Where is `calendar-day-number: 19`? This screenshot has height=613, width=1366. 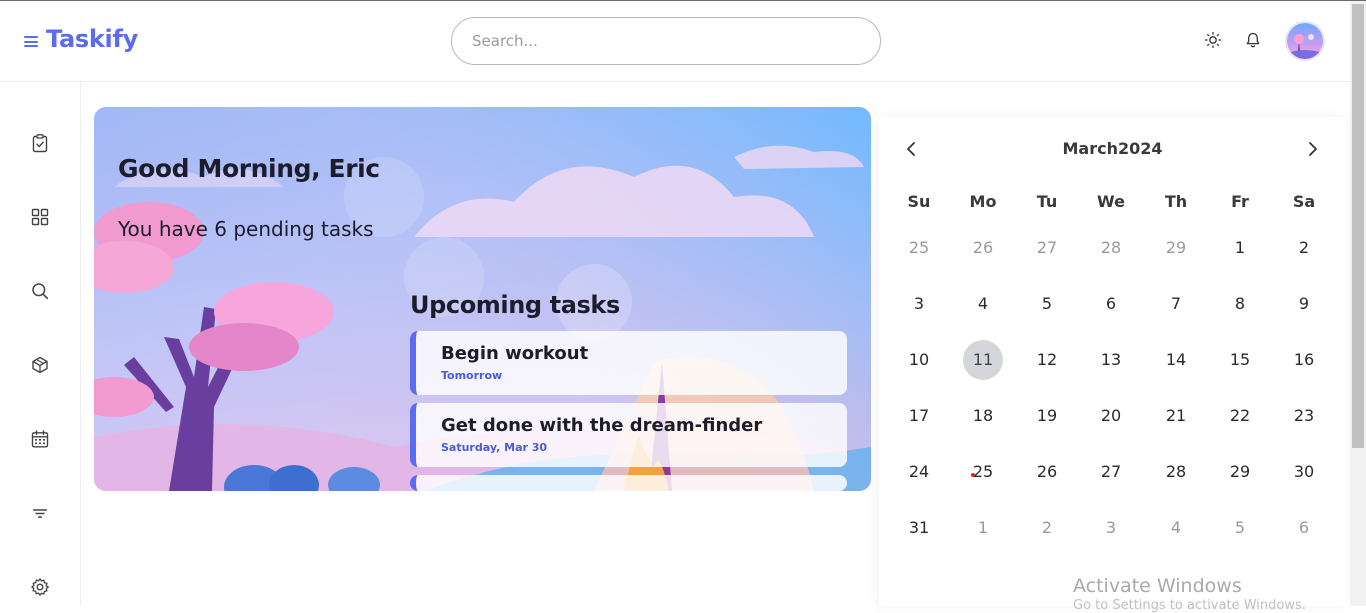 calendar-day-number: 19 is located at coordinates (1047, 415).